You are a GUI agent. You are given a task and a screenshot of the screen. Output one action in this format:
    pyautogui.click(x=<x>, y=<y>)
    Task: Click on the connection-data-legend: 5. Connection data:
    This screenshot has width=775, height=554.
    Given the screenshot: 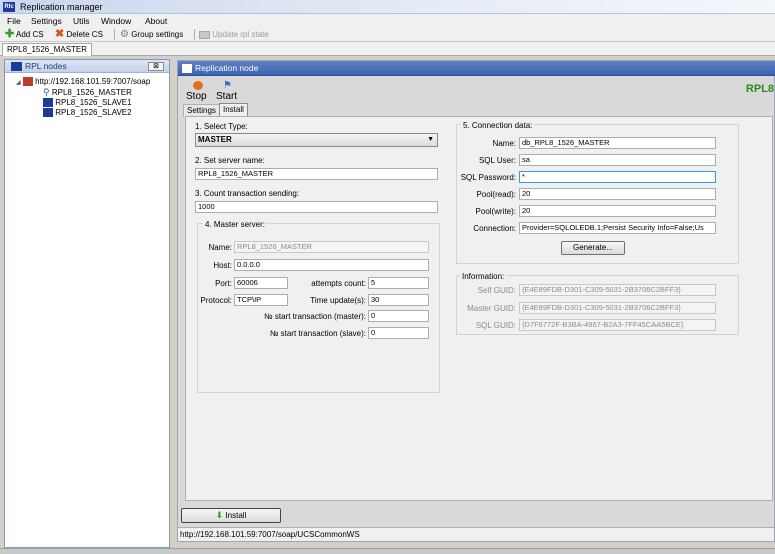 What is the action you would take?
    pyautogui.click(x=498, y=125)
    